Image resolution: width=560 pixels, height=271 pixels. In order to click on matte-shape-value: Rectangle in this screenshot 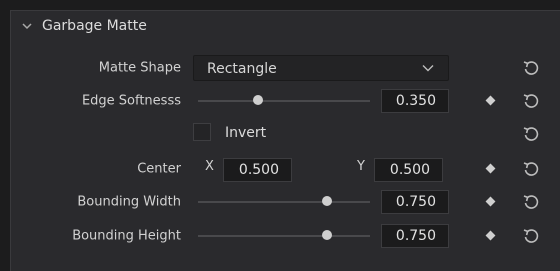, I will do `click(242, 69)`.